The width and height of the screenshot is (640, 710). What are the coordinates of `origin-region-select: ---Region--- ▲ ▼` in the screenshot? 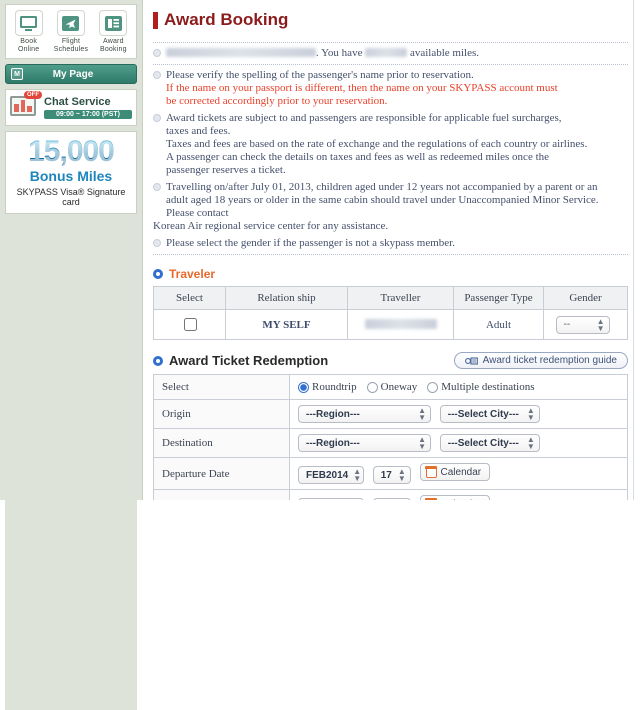 It's located at (364, 414).